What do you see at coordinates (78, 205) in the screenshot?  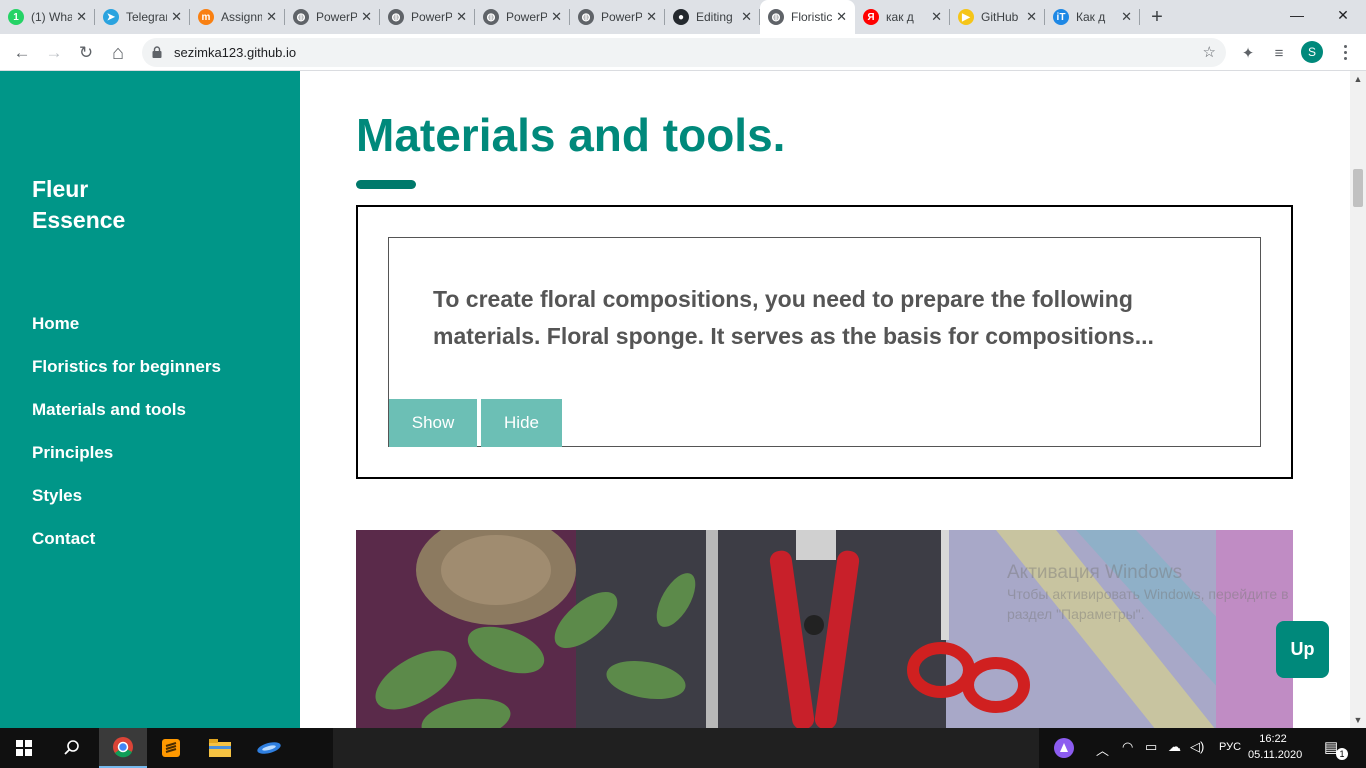 I see `site-logo: Fleur Essence` at bounding box center [78, 205].